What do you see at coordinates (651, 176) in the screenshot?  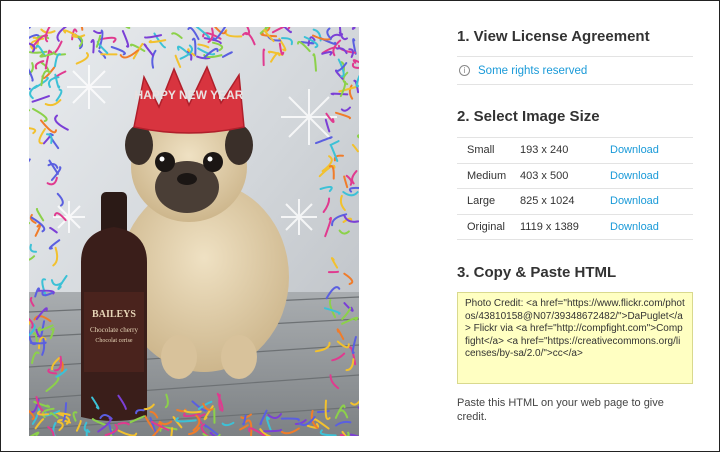 I see `download-medium-link: Download` at bounding box center [651, 176].